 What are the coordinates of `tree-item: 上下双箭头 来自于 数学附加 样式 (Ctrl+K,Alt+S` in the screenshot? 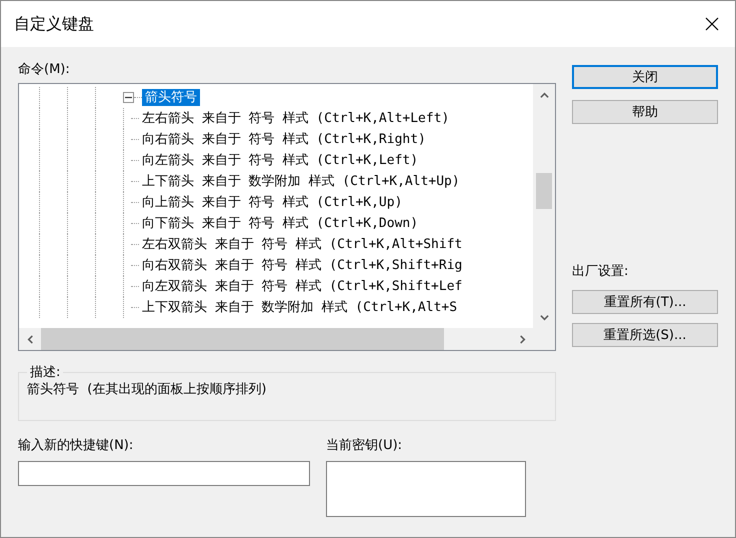 It's located at (299, 307).